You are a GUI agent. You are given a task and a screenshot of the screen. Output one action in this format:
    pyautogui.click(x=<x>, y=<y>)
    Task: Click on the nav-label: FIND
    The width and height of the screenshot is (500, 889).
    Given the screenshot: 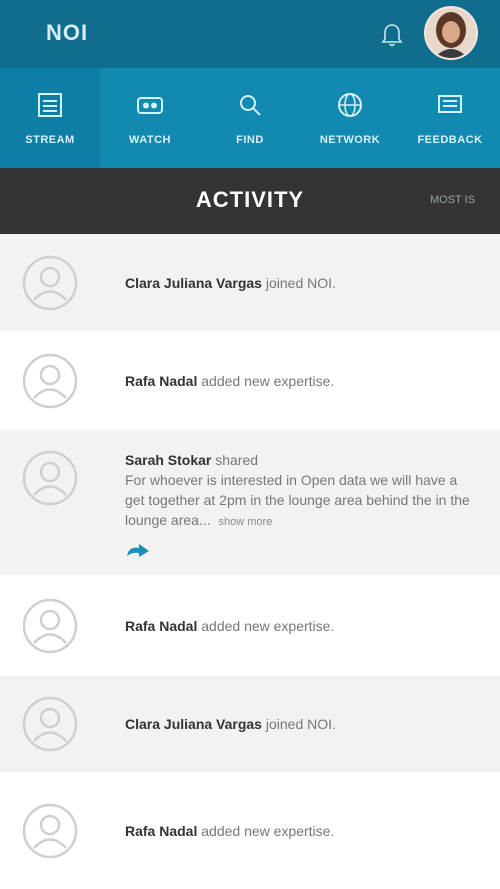 What is the action you would take?
    pyautogui.click(x=250, y=140)
    